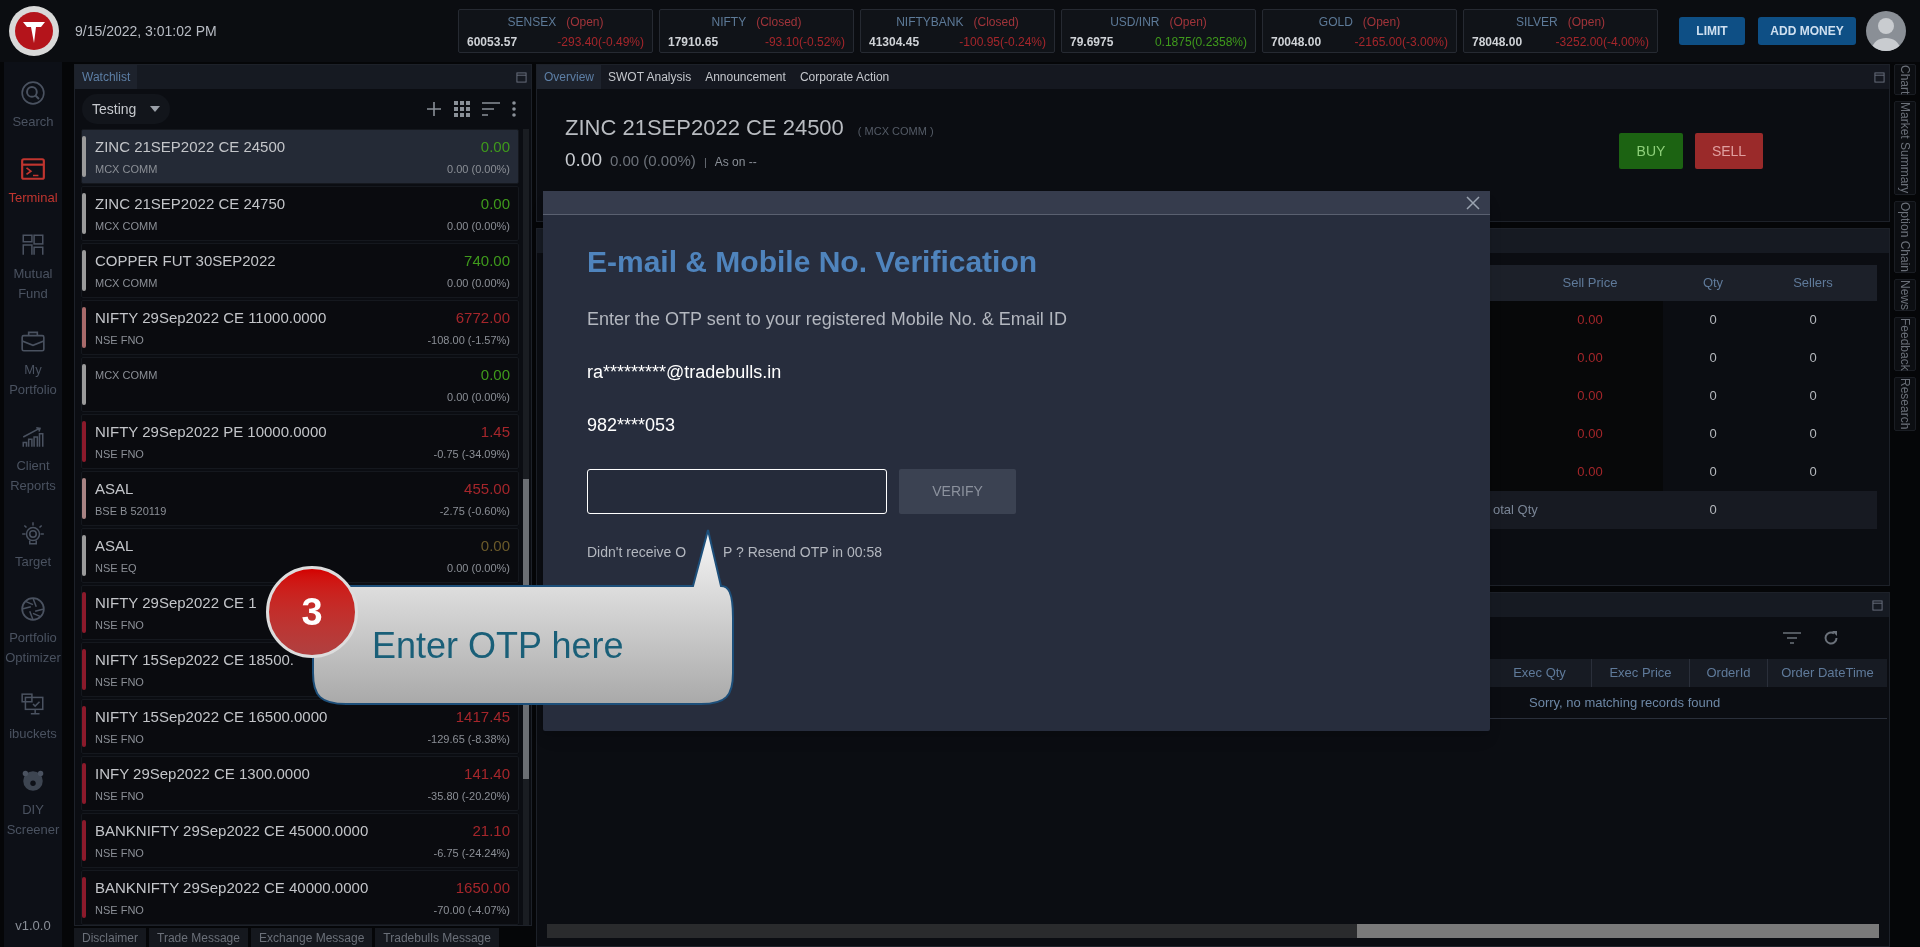 The width and height of the screenshot is (1920, 947). Describe the element at coordinates (434, 109) in the screenshot. I see `add-icon` at that location.